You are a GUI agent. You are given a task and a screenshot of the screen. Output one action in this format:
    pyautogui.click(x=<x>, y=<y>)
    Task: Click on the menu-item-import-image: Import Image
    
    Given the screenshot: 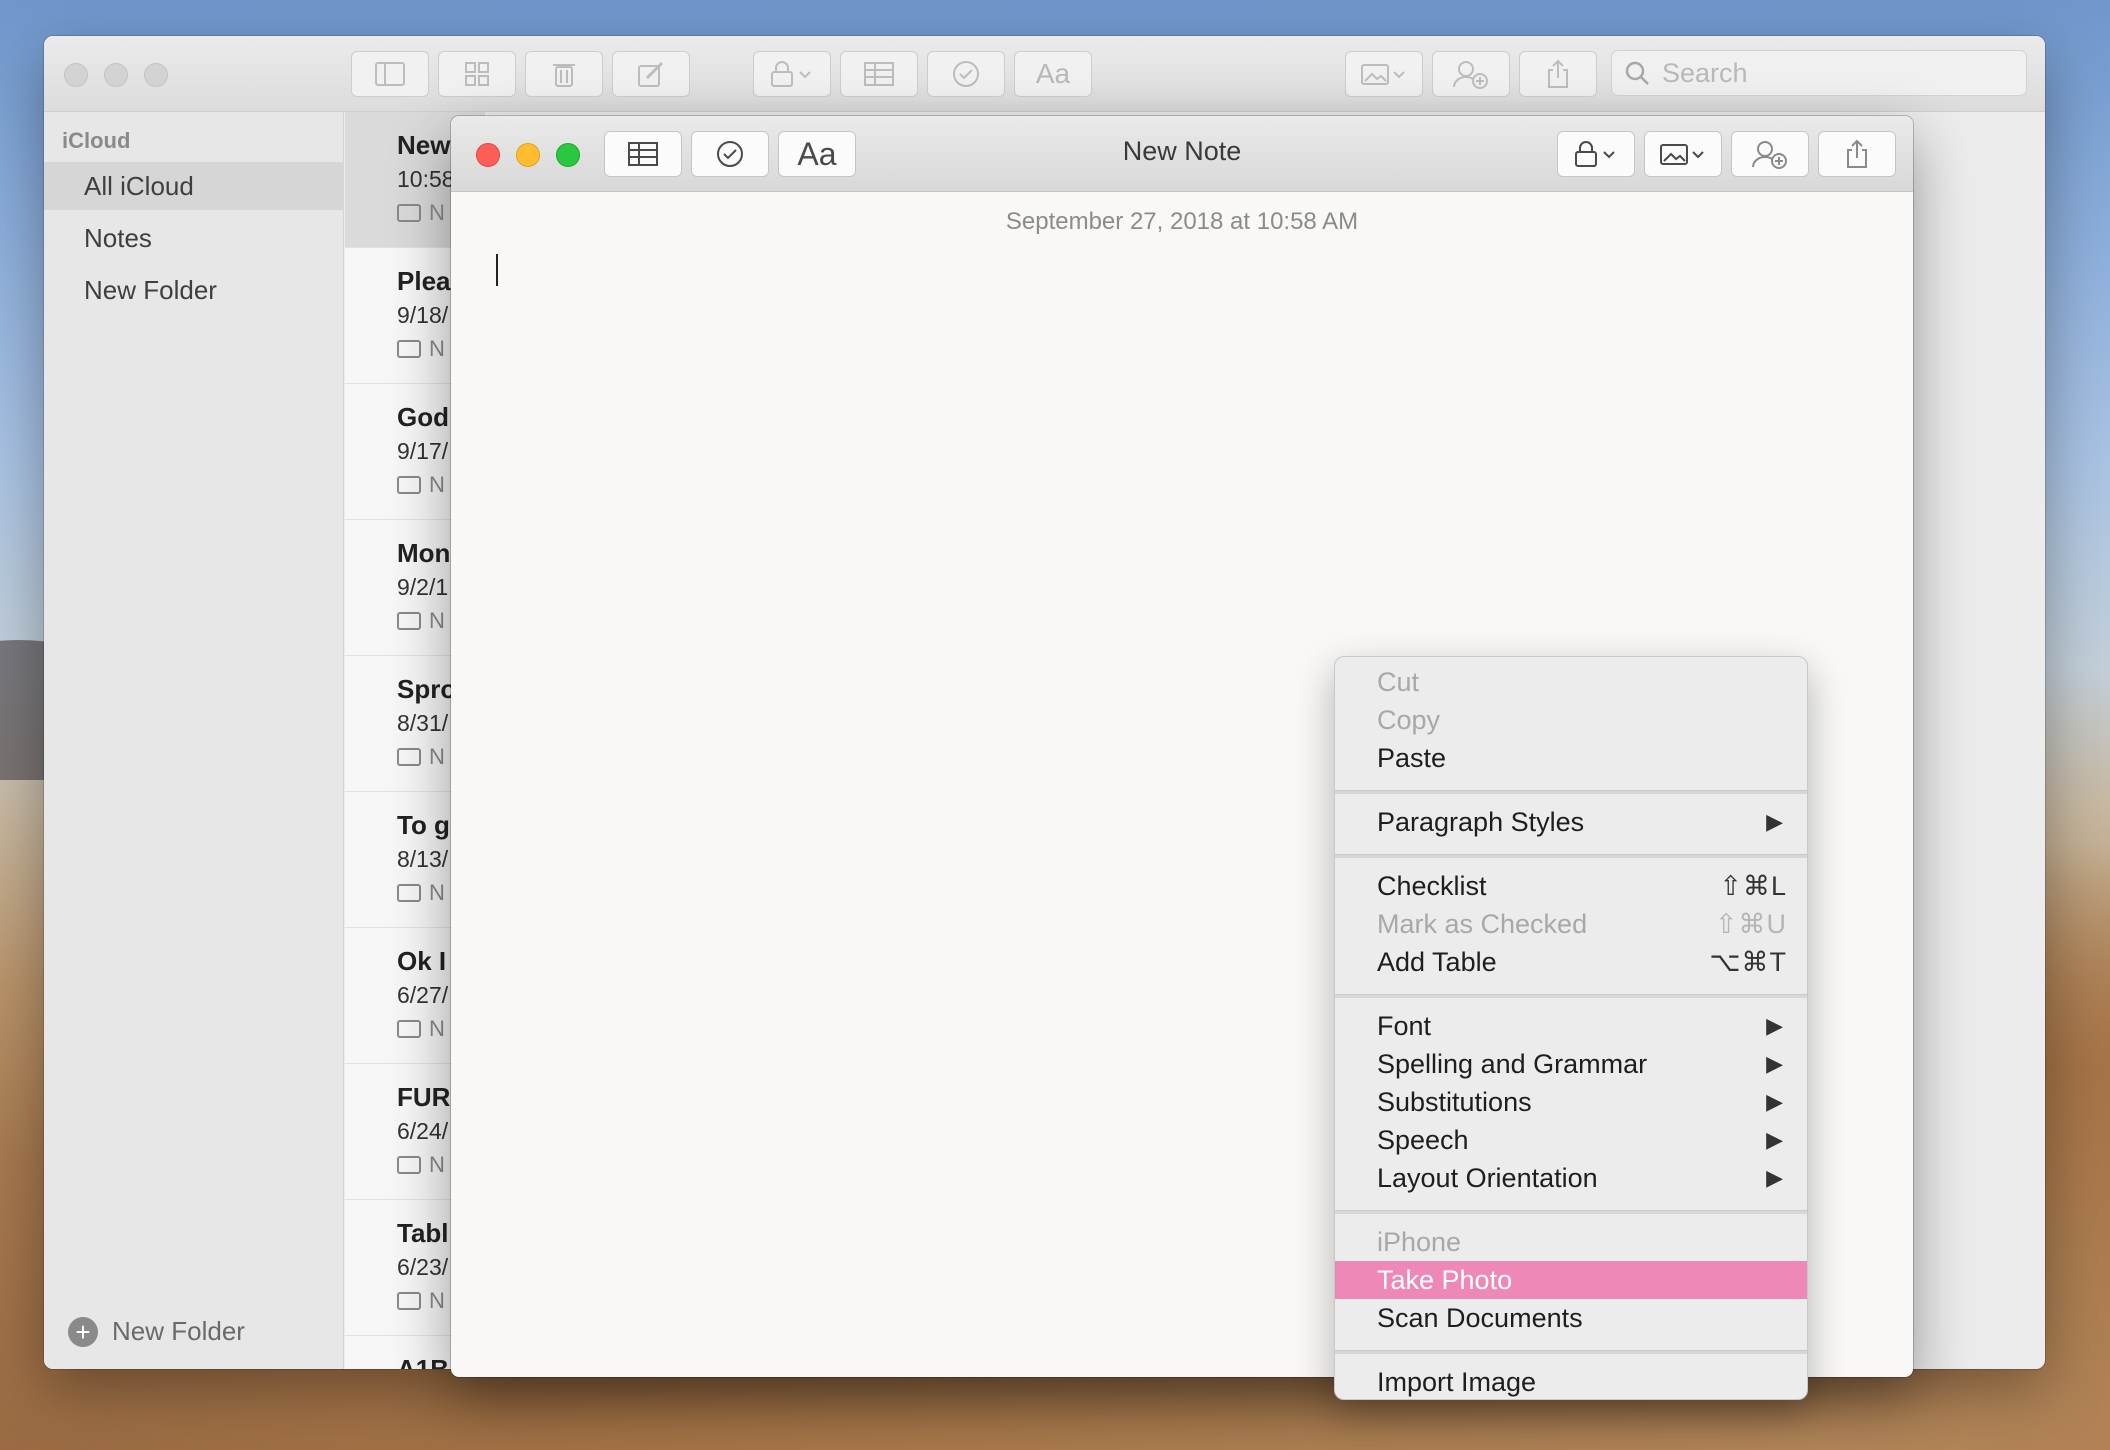 What is the action you would take?
    pyautogui.click(x=1571, y=1382)
    